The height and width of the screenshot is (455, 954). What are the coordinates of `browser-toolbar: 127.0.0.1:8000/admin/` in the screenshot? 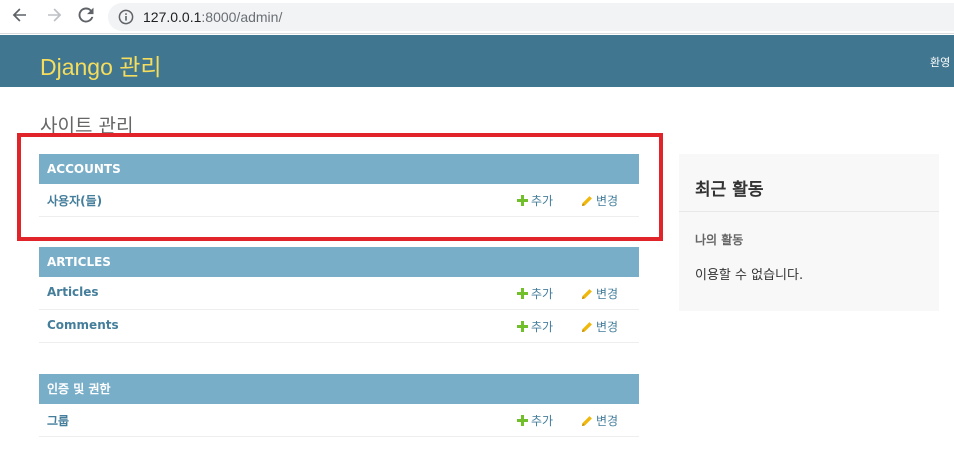 It's located at (477, 17).